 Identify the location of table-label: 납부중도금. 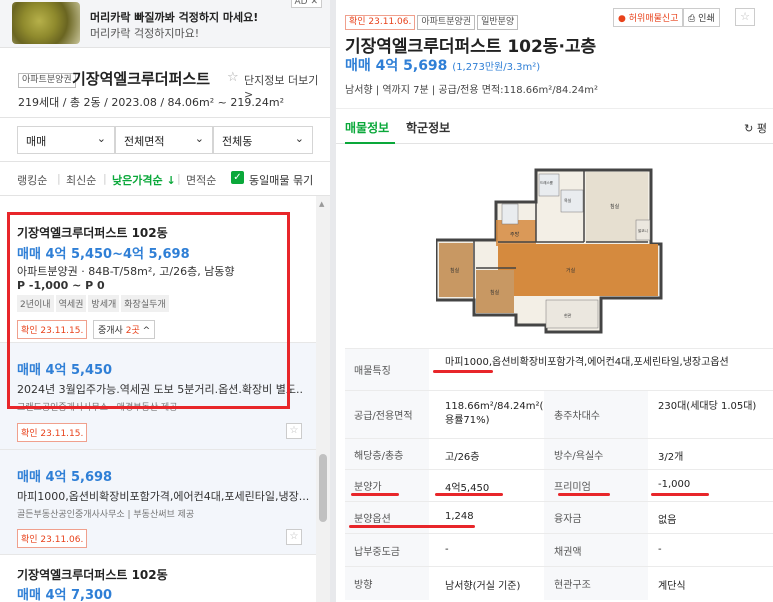
(387, 550).